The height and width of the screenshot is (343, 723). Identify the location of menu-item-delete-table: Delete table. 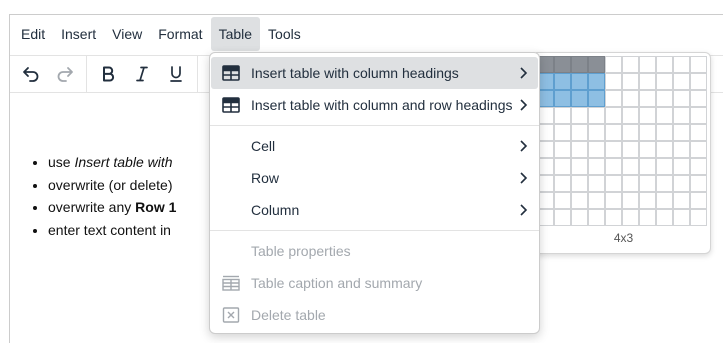
(374, 315).